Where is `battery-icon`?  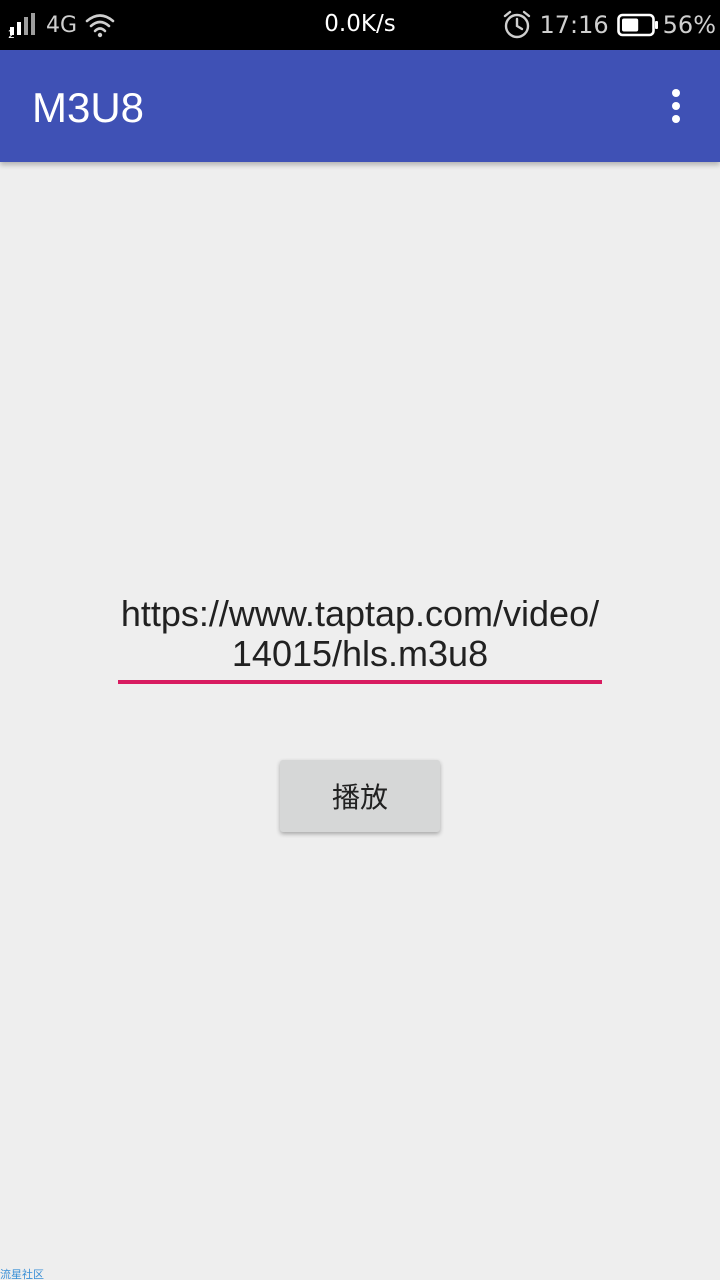
battery-icon is located at coordinates (637, 25).